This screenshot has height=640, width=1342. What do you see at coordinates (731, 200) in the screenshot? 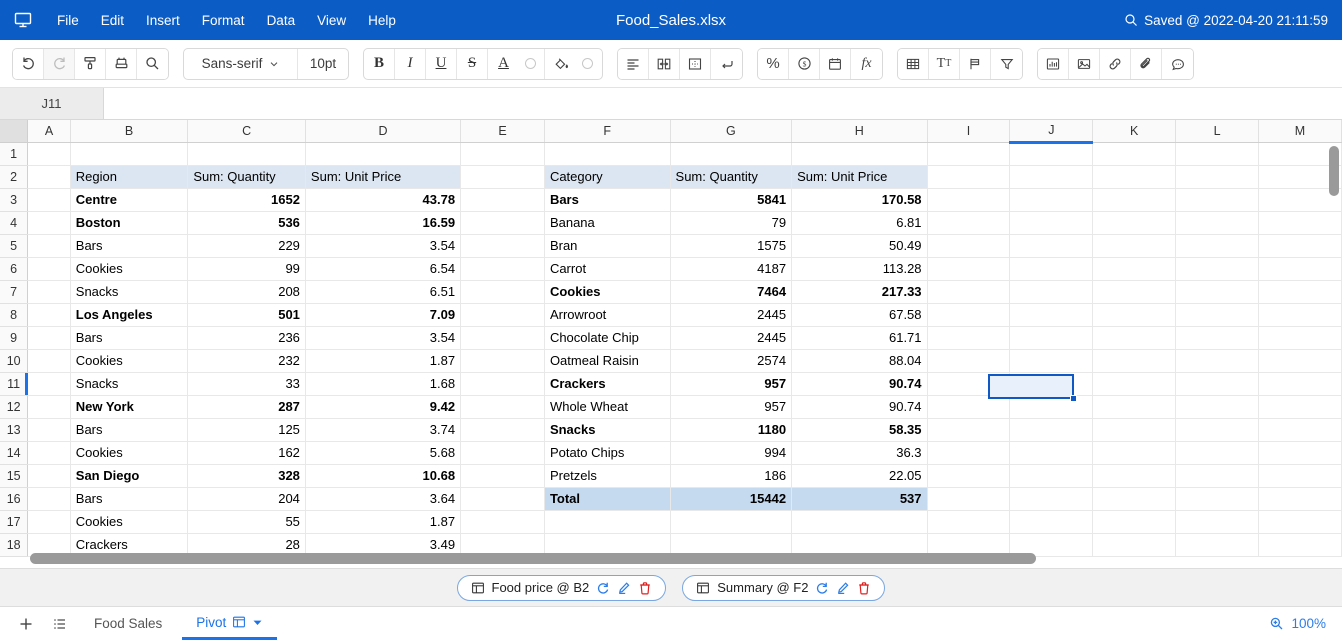
I see `cell-g3: 5841` at bounding box center [731, 200].